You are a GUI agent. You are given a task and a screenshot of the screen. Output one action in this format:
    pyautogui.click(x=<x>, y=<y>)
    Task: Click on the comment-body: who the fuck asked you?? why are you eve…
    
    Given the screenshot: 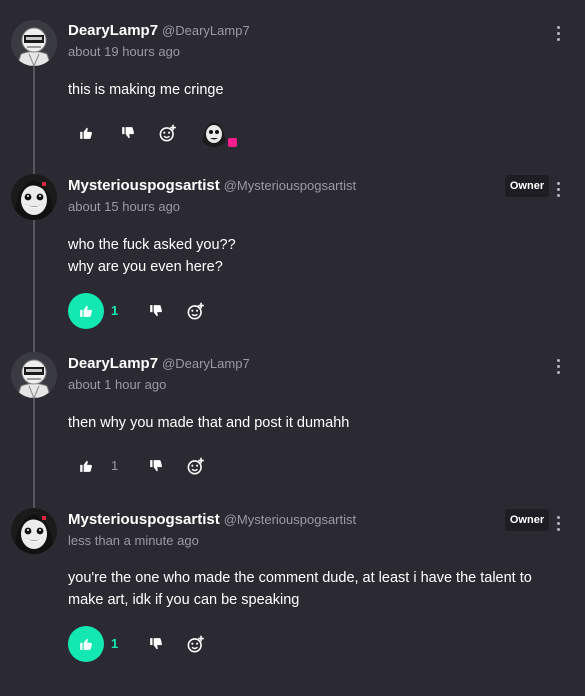 What is the action you would take?
    pyautogui.click(x=318, y=256)
    